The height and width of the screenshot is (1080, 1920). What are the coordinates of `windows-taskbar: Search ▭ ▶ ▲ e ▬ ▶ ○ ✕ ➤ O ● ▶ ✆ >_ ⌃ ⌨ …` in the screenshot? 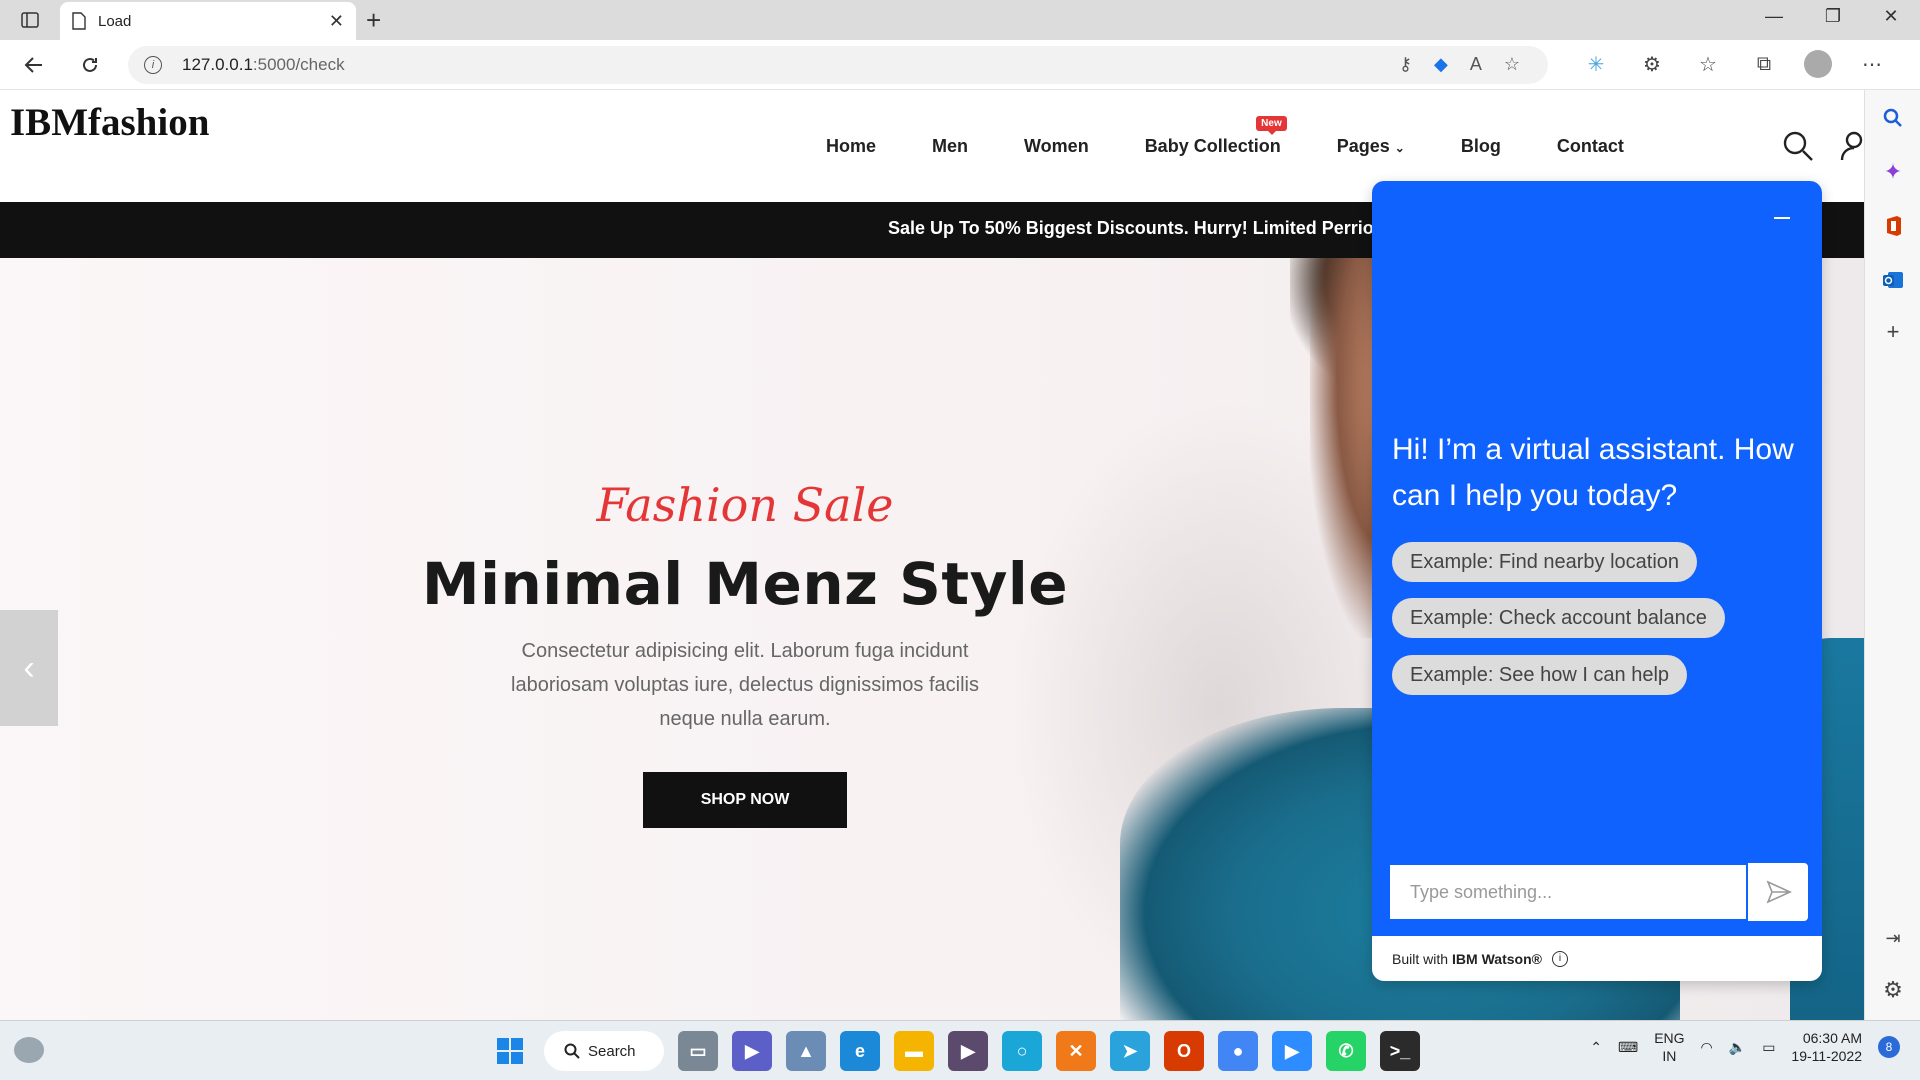 It's located at (960, 1050).